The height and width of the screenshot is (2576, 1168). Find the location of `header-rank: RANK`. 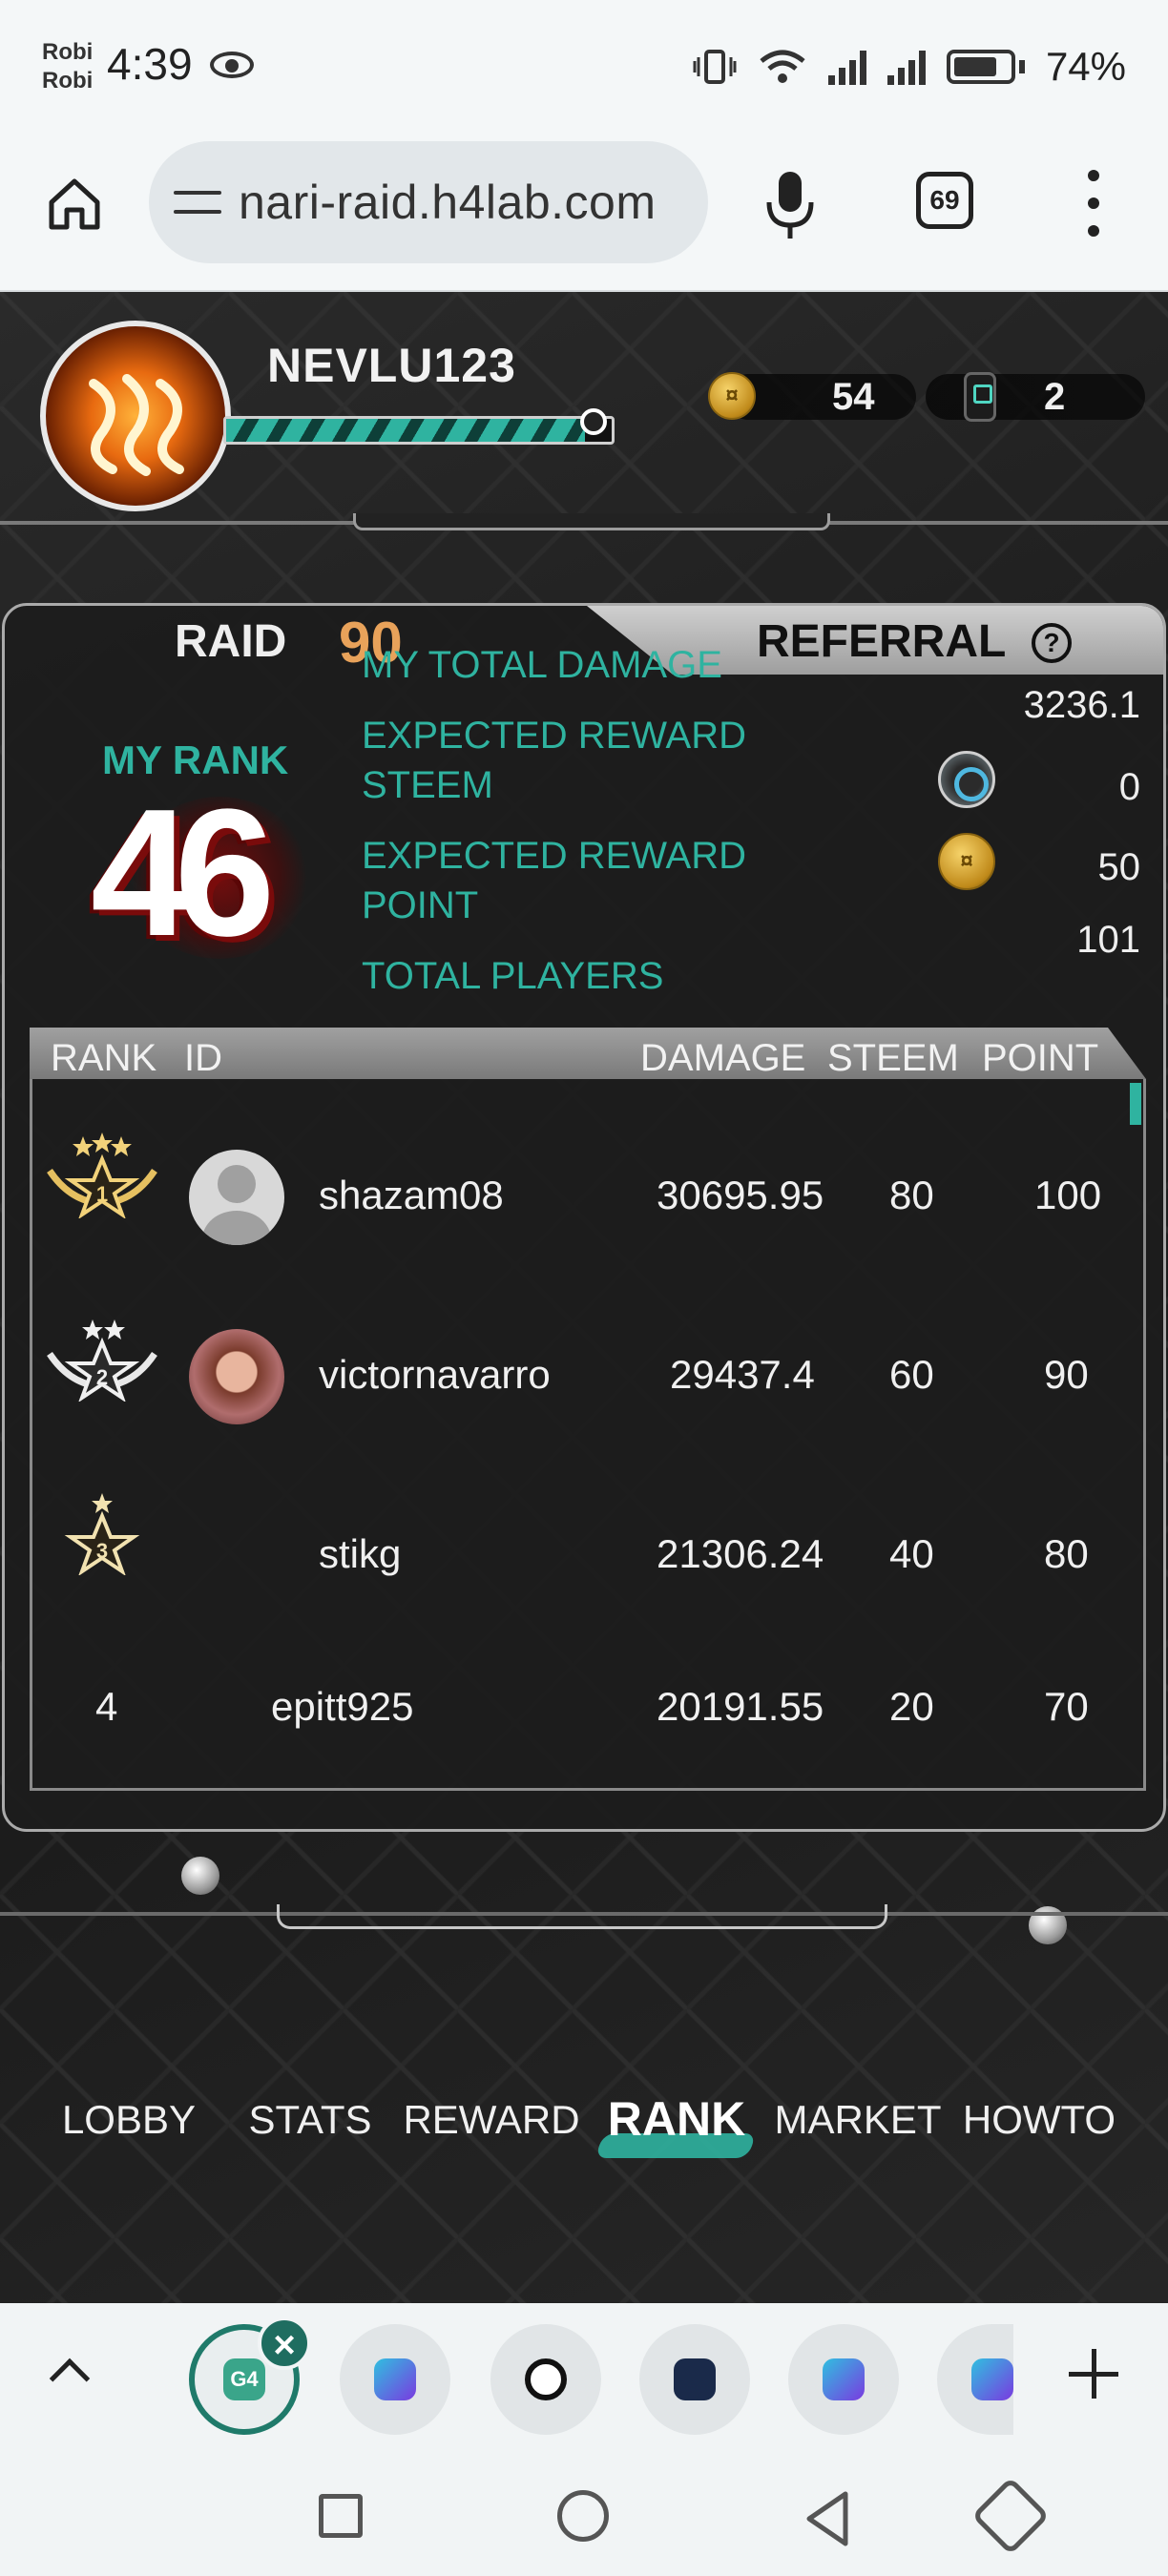

header-rank: RANK is located at coordinates (104, 1058).